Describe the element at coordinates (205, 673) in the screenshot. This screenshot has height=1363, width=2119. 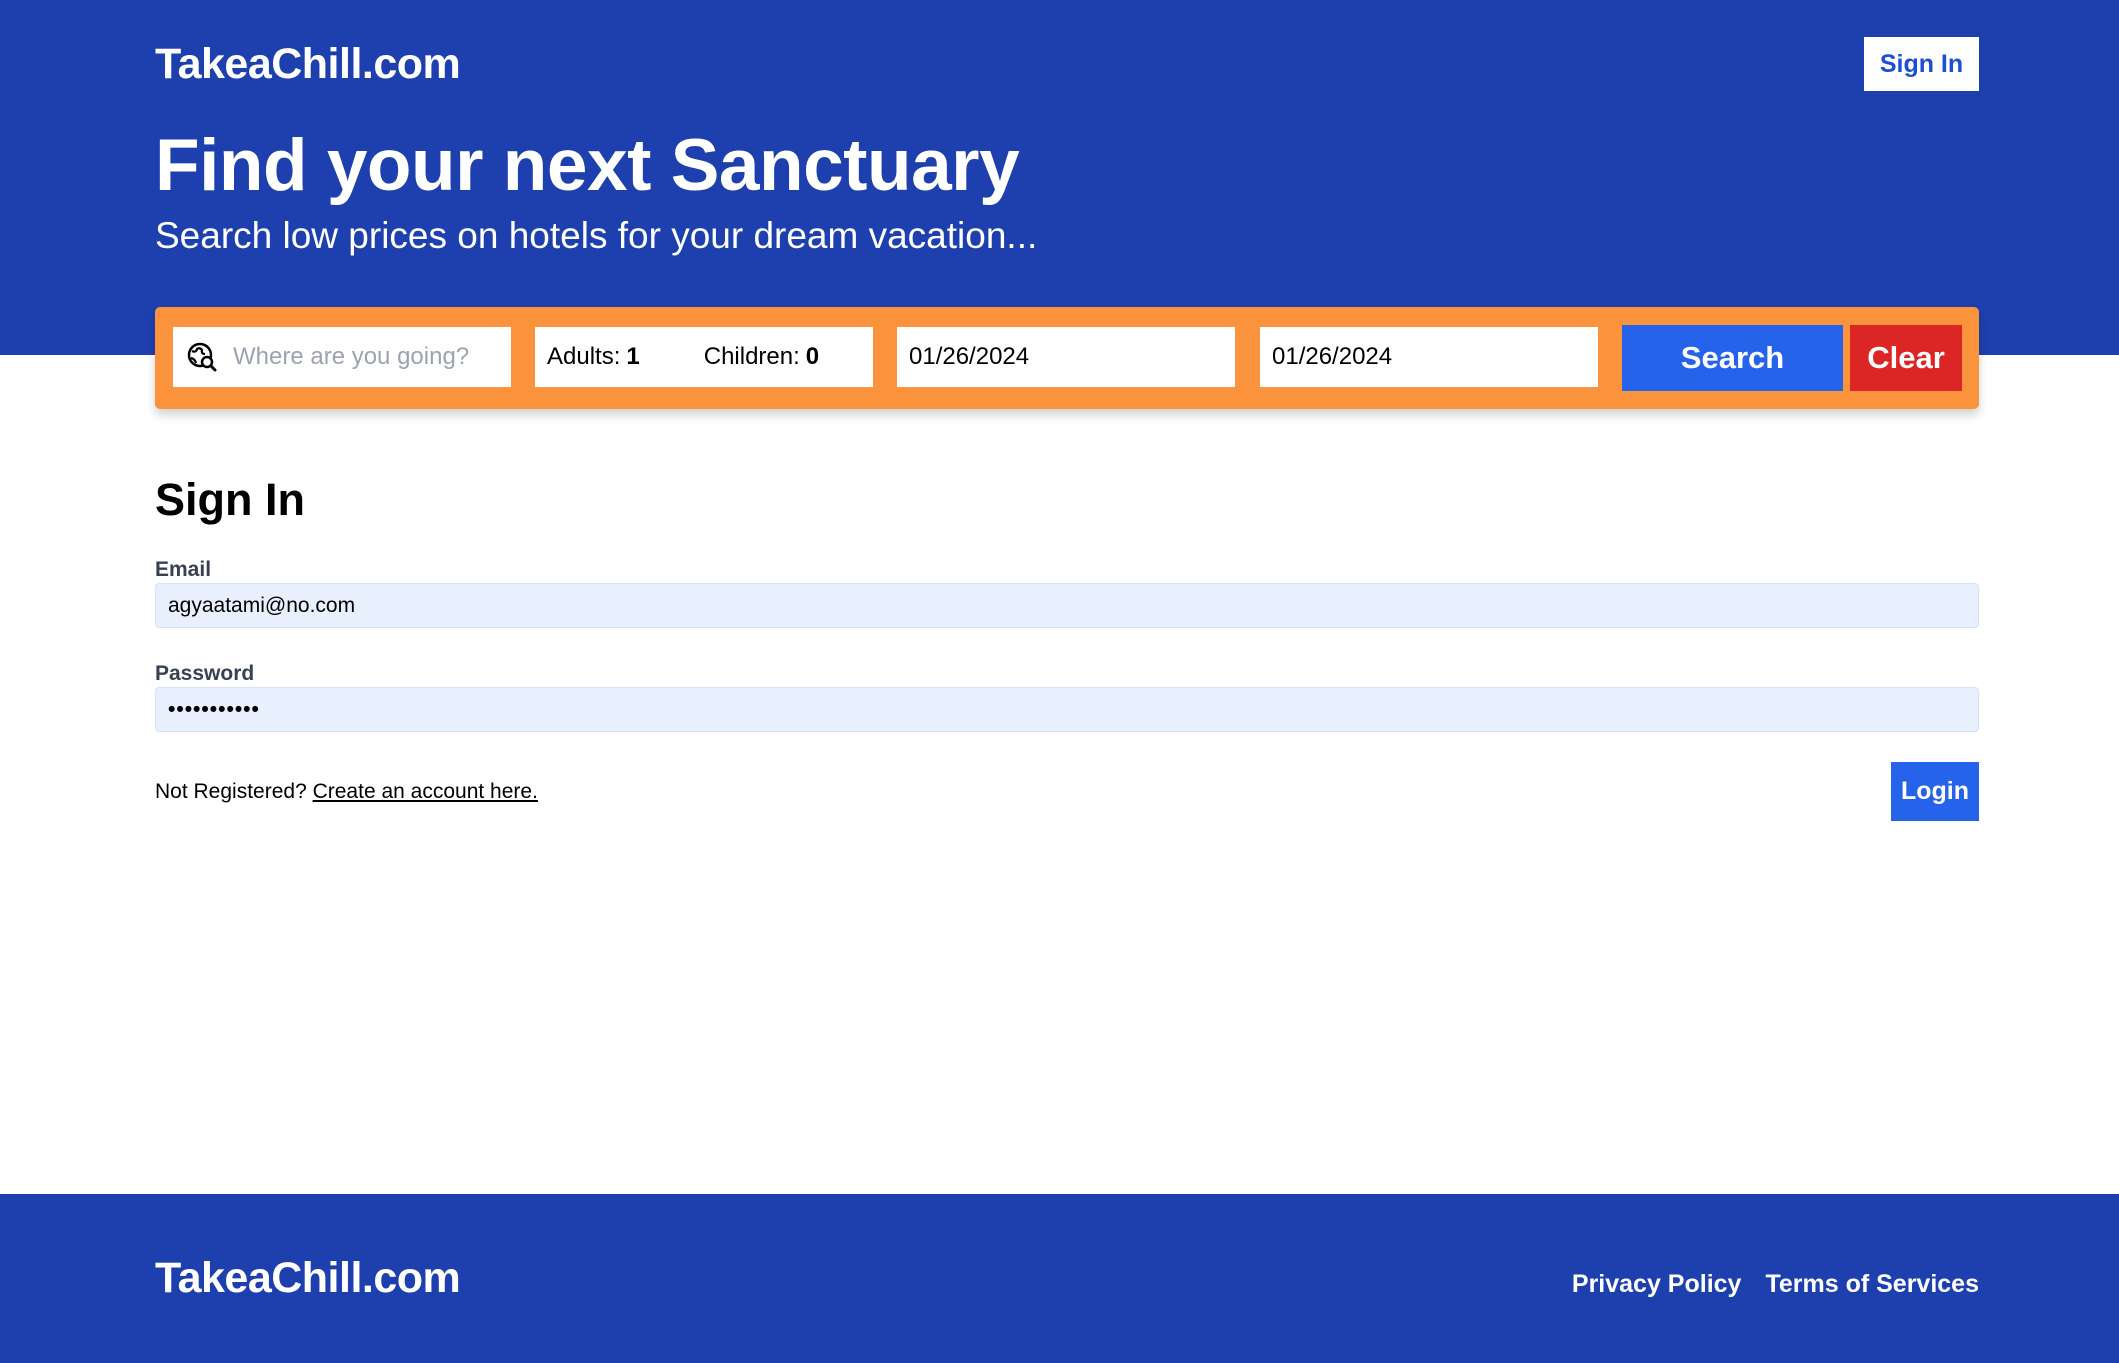
I see `password-label: Password` at that location.